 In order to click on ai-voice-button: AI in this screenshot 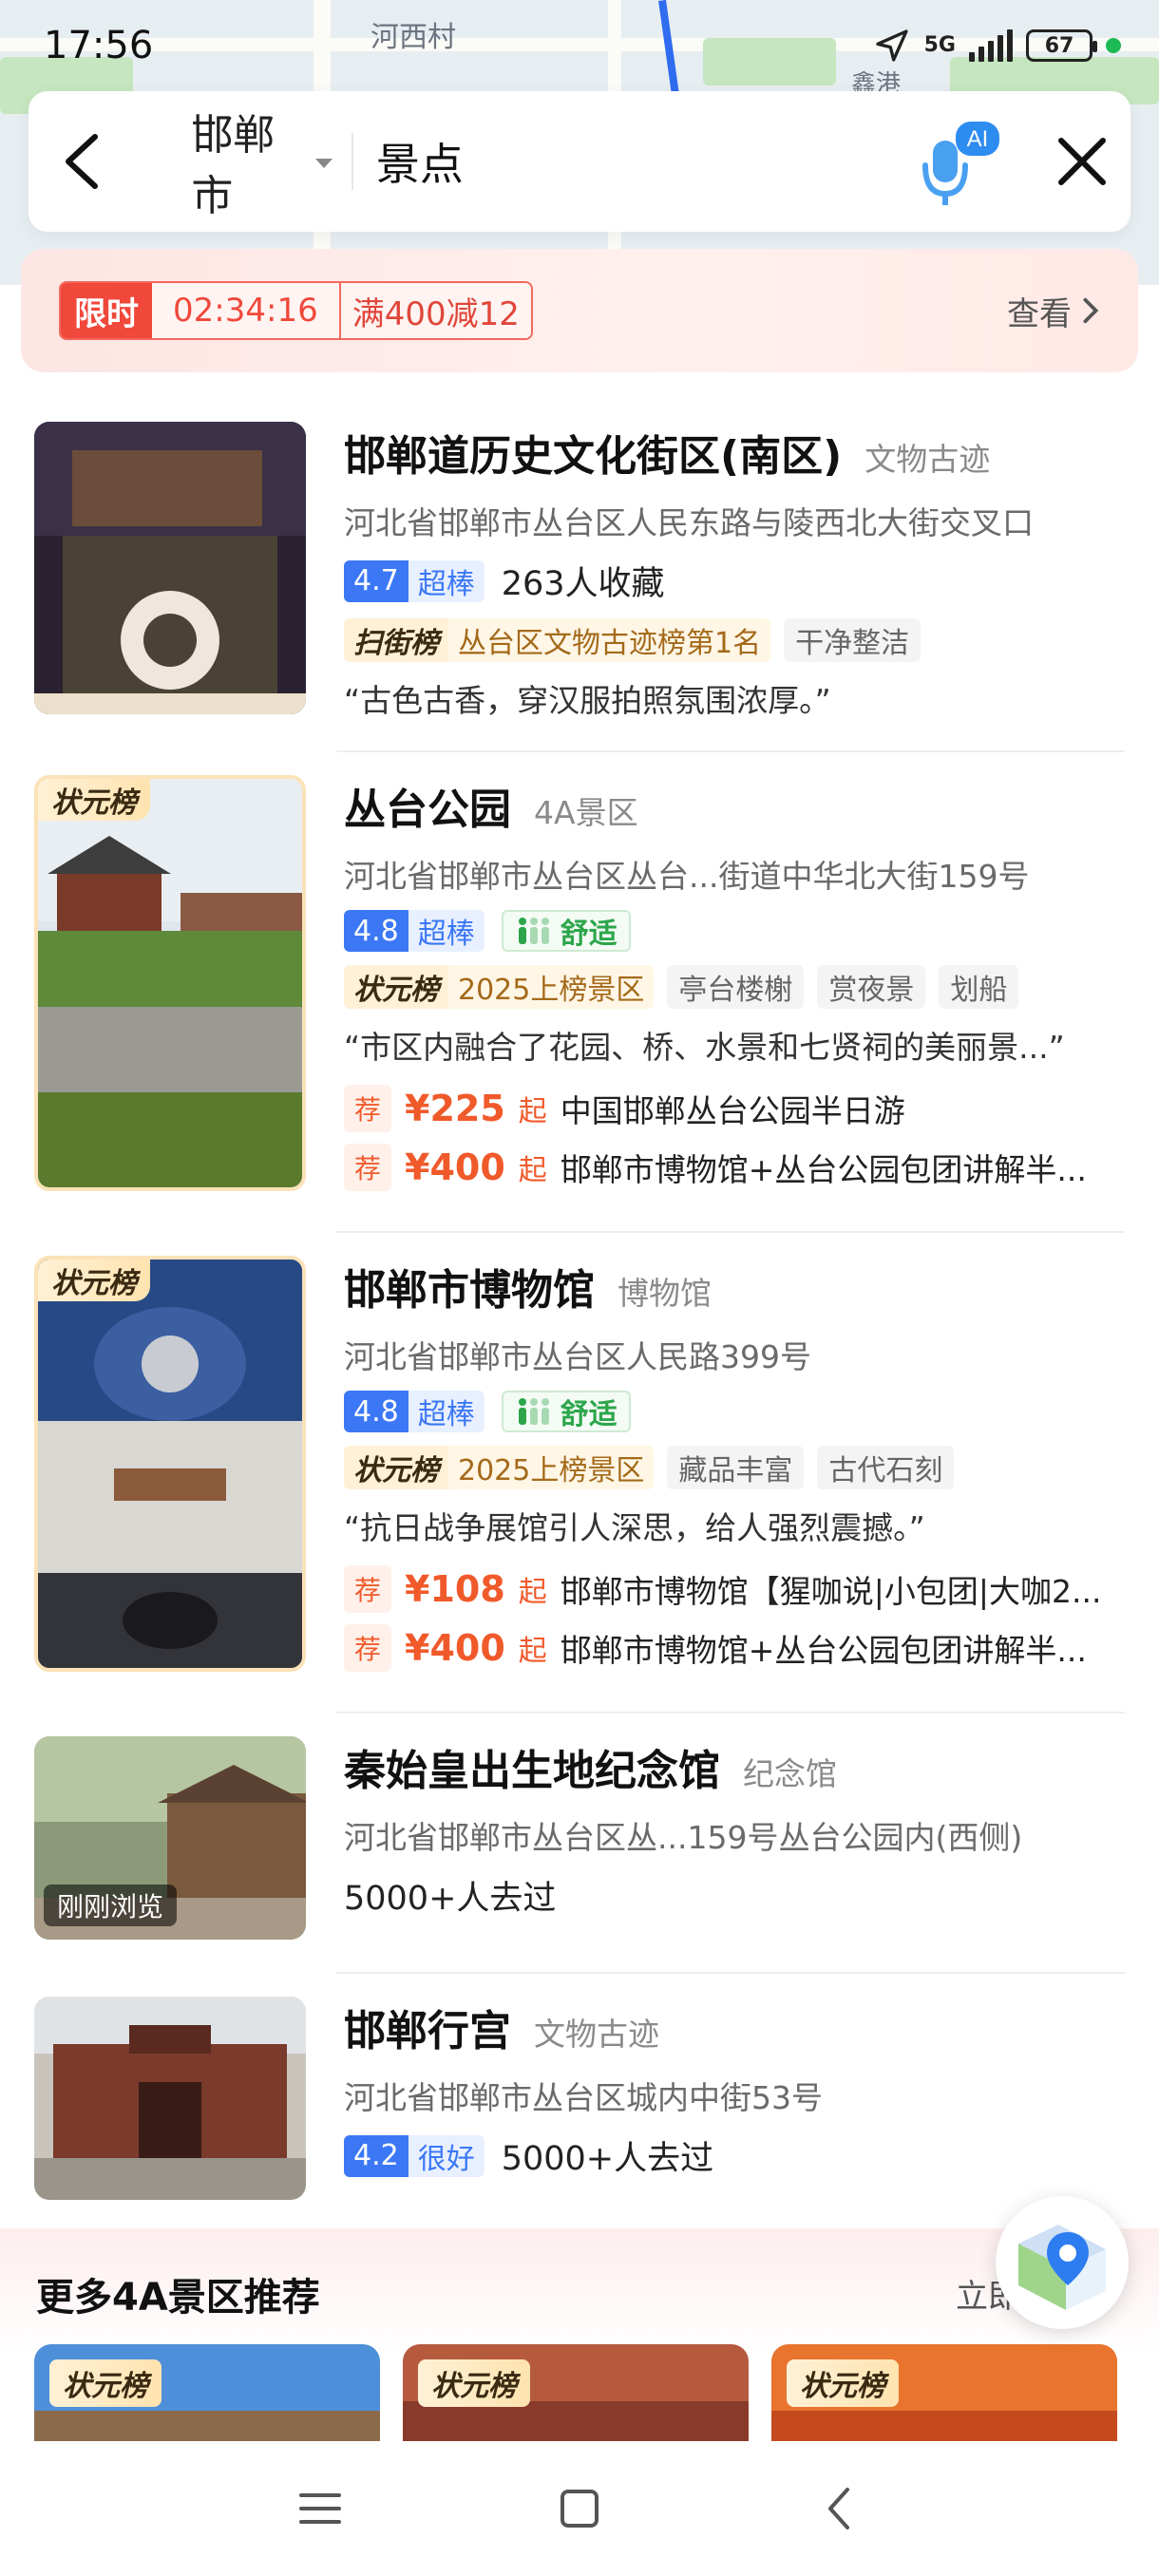, I will do `click(962, 161)`.